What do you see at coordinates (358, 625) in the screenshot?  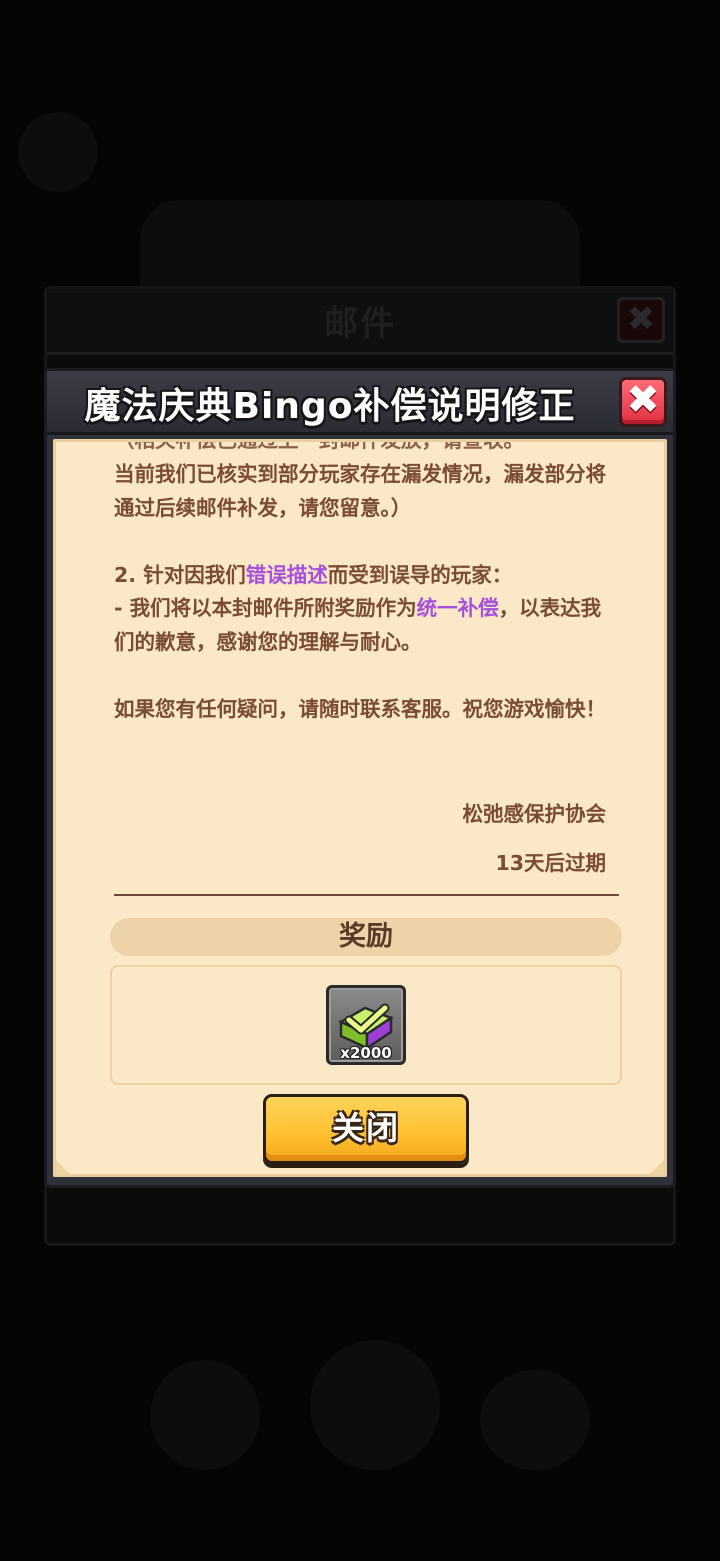 I see `body-item-2-detail: - 我们将以本封邮件所附奖励作为统一补偿，以表达我们的歉意，感谢您的理解与耐心。` at bounding box center [358, 625].